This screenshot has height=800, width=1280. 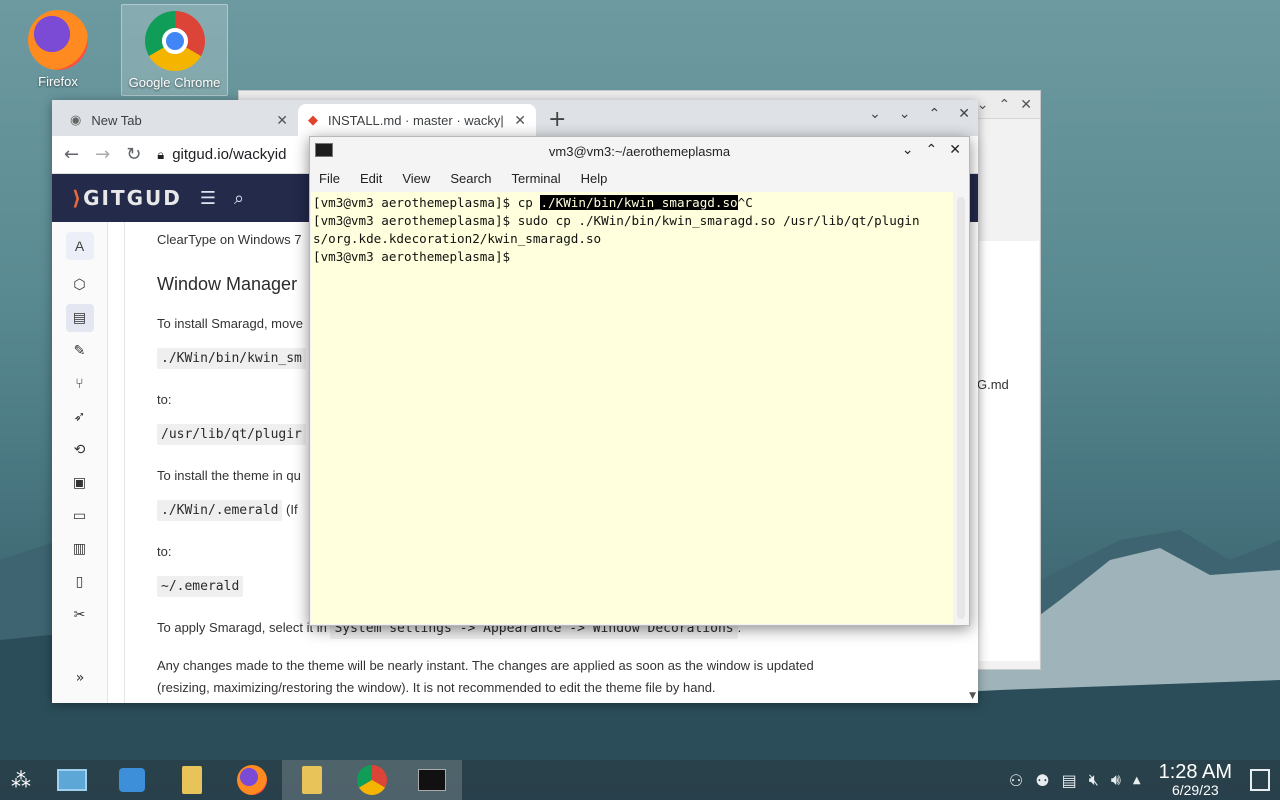 I want to click on terminal-icon, so click(x=324, y=150).